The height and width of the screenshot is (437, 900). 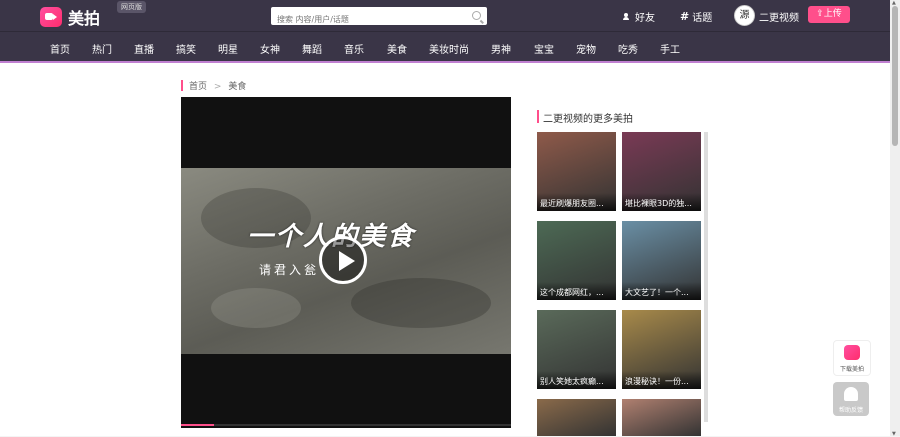 I want to click on nav-item-live: 直播, so click(x=144, y=48).